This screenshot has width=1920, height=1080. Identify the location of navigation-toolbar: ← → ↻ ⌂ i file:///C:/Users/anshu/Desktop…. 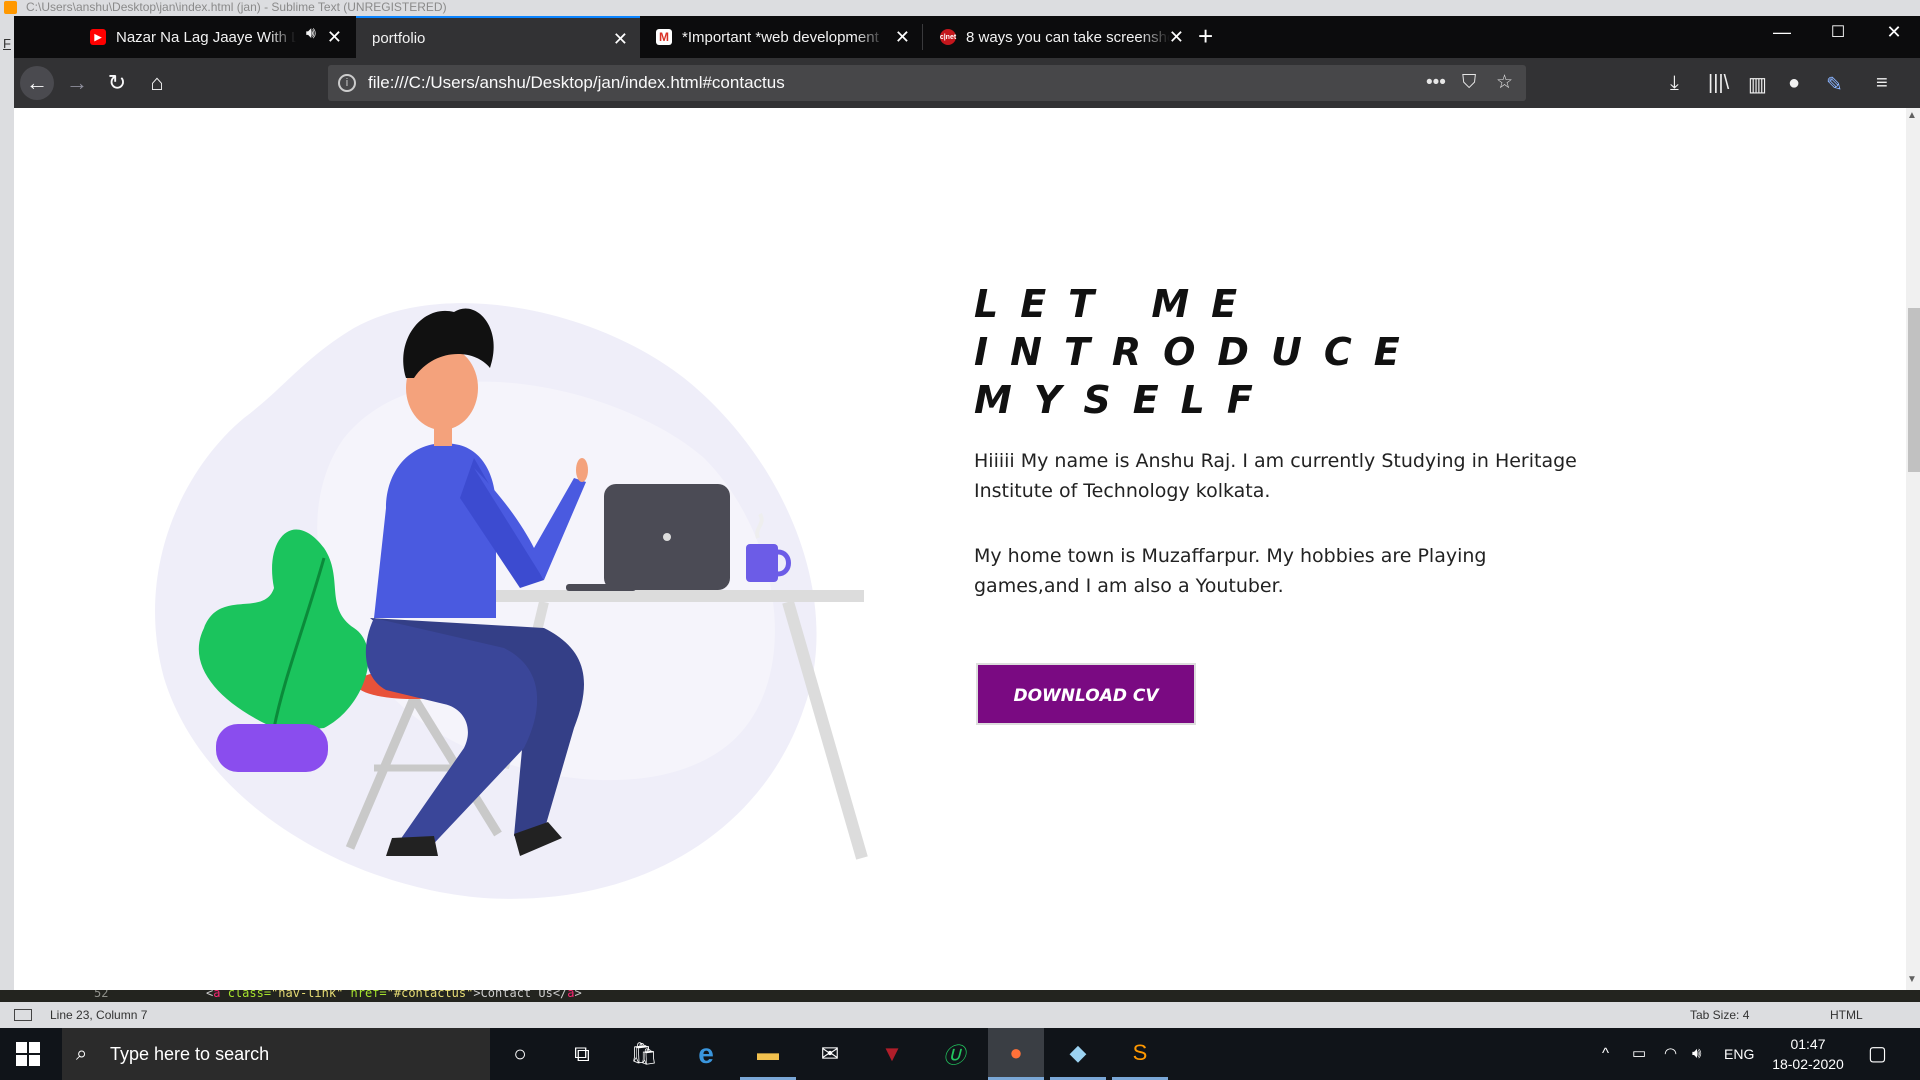
(967, 83).